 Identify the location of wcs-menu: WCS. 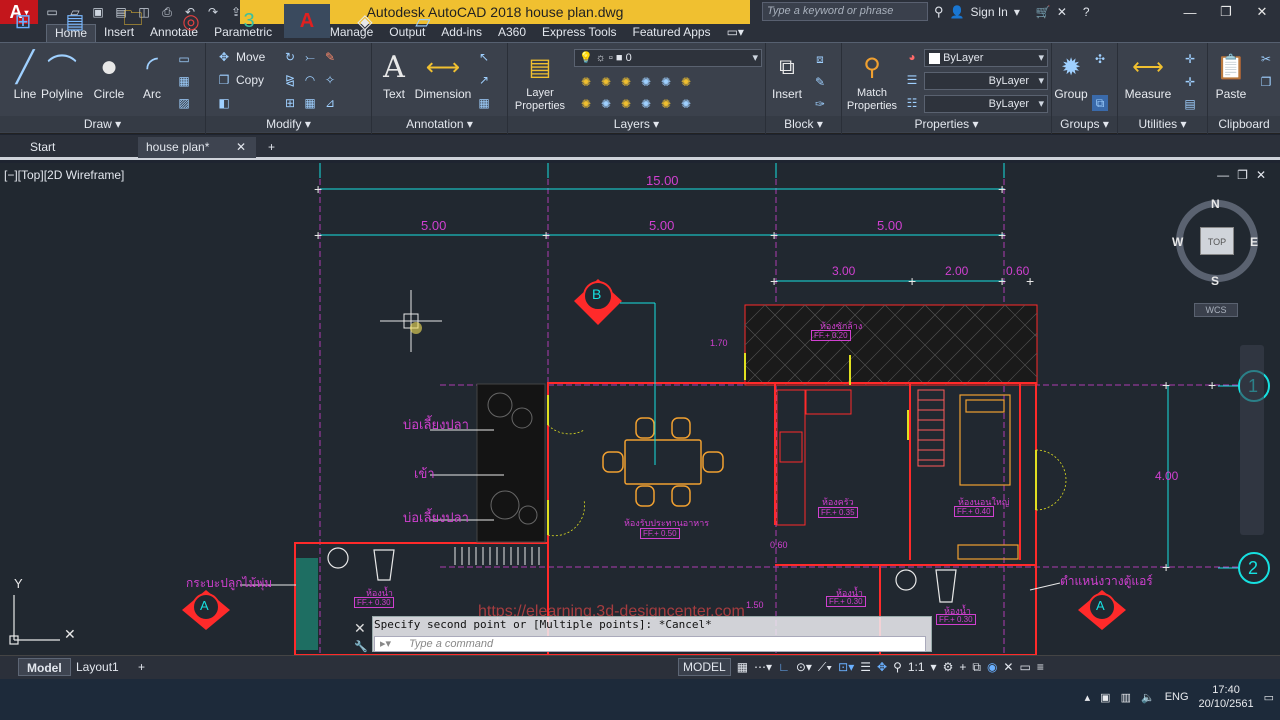
(1216, 310).